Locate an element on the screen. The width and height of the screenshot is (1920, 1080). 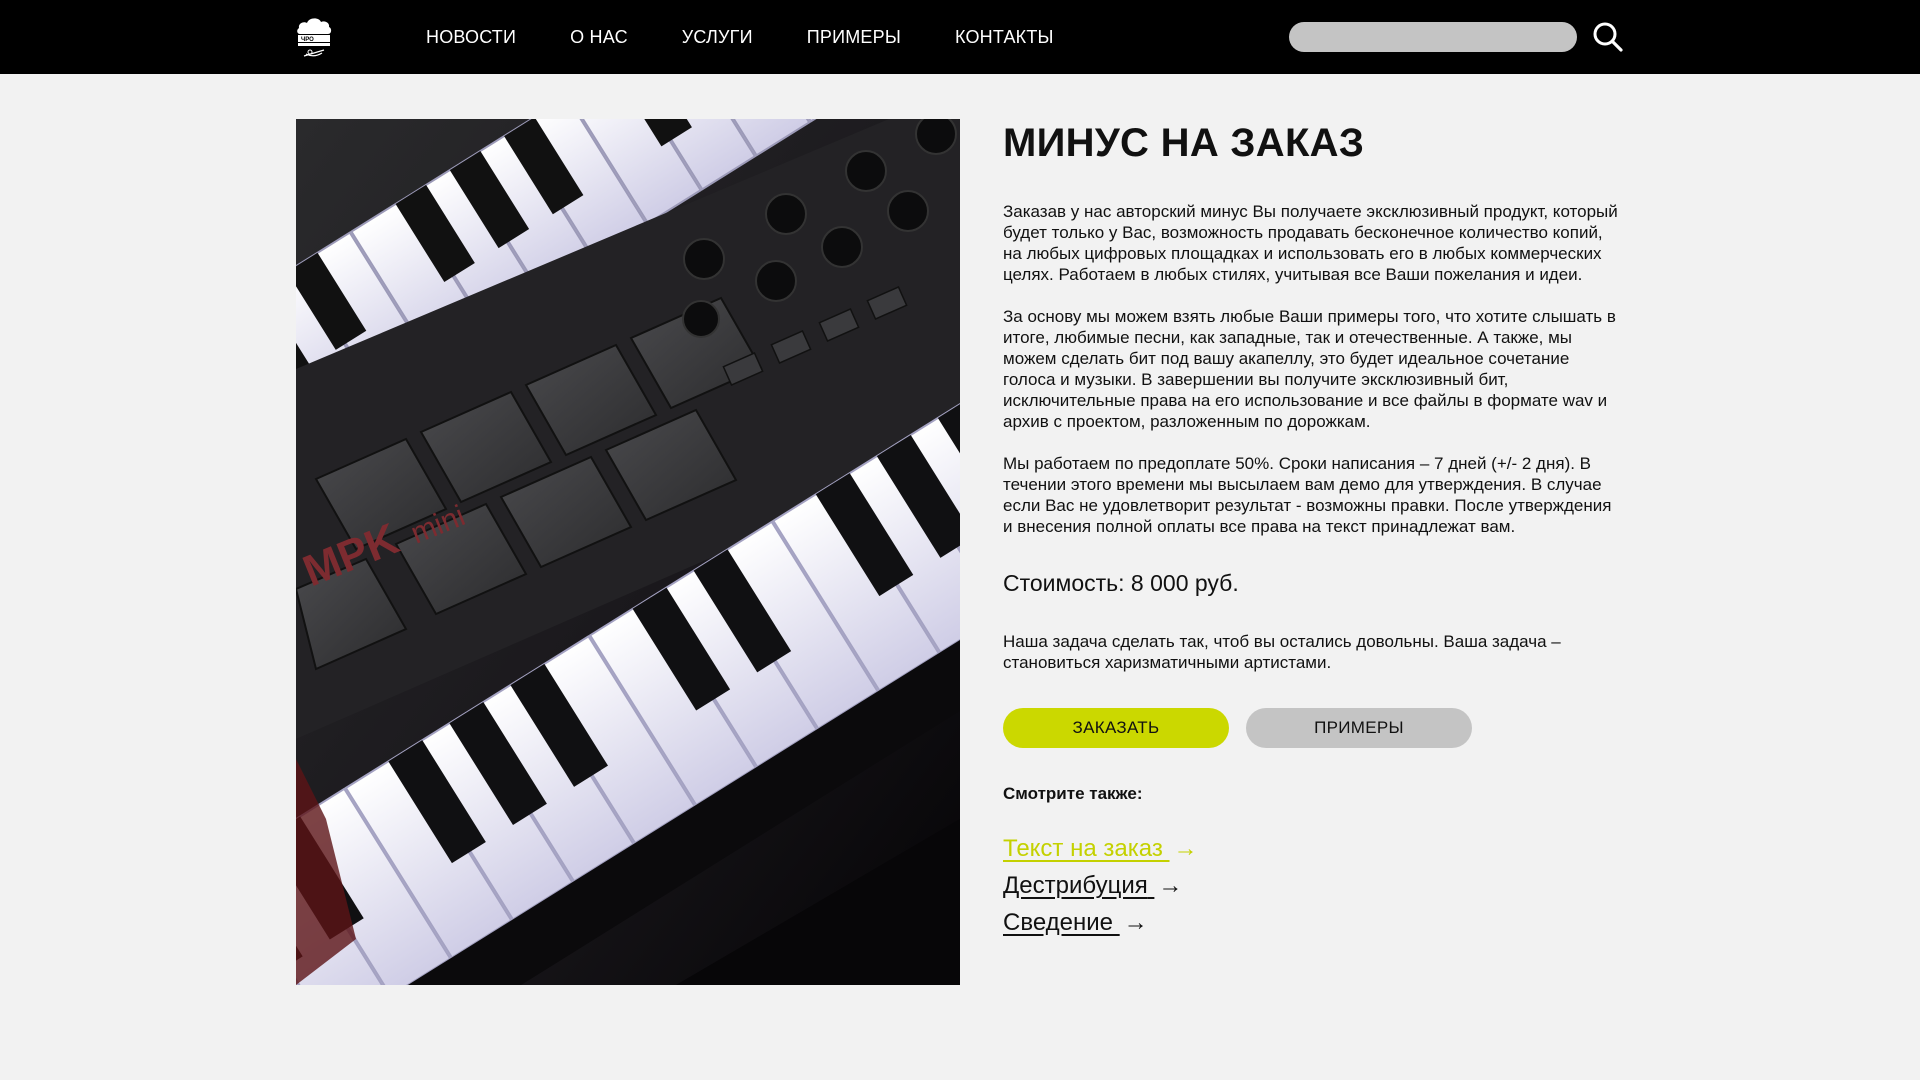
search-icon is located at coordinates (1608, 37).